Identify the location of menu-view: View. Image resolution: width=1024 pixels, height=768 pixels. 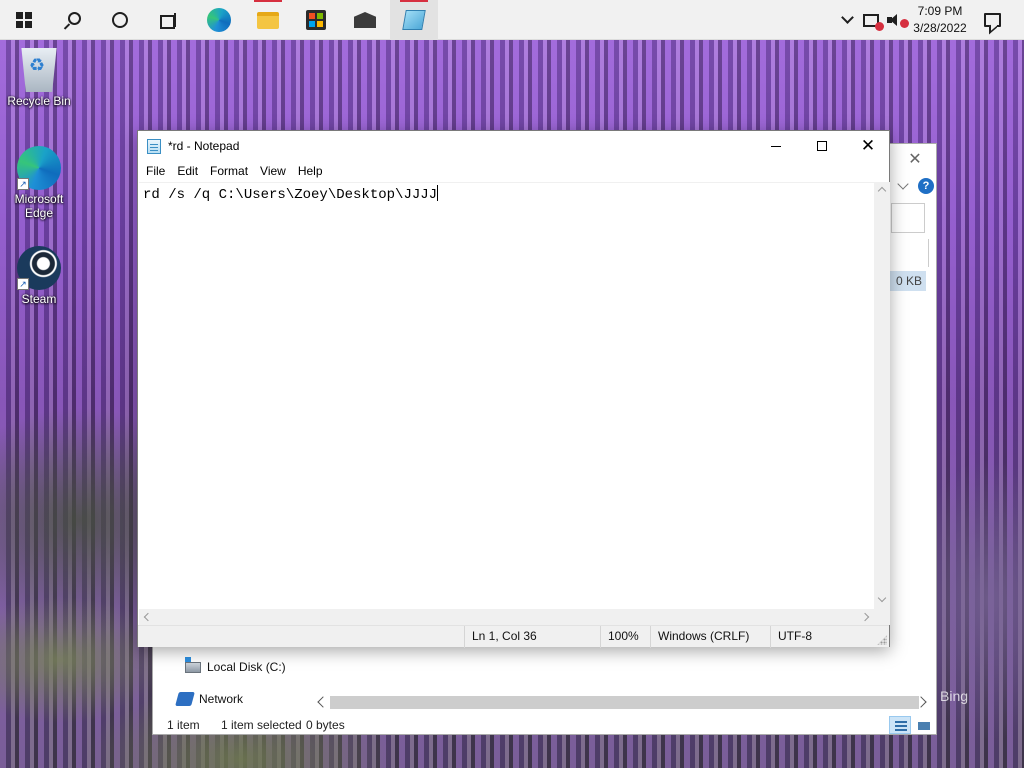
(273, 171).